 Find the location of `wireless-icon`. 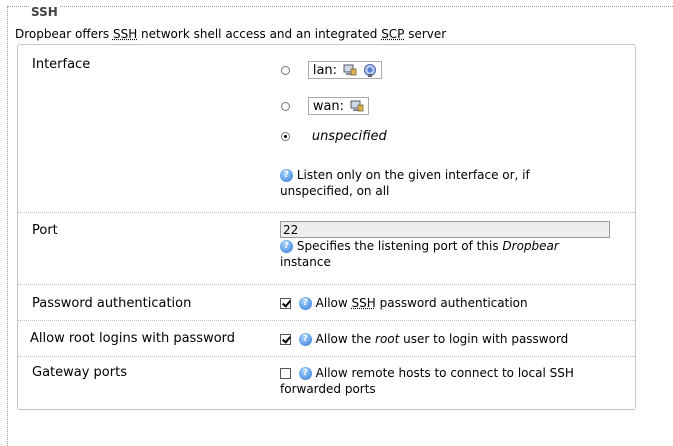

wireless-icon is located at coordinates (370, 70).